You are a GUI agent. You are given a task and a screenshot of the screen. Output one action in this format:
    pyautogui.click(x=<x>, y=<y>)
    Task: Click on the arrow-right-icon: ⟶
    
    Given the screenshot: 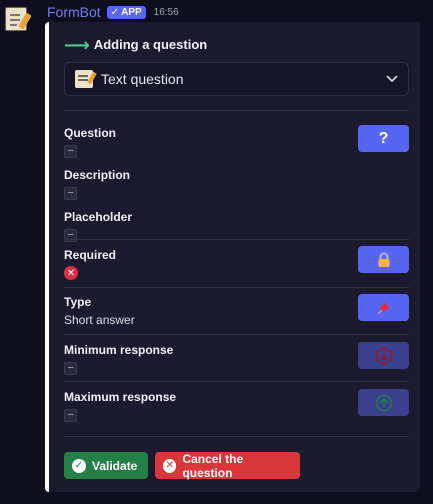 What is the action you would take?
    pyautogui.click(x=77, y=44)
    